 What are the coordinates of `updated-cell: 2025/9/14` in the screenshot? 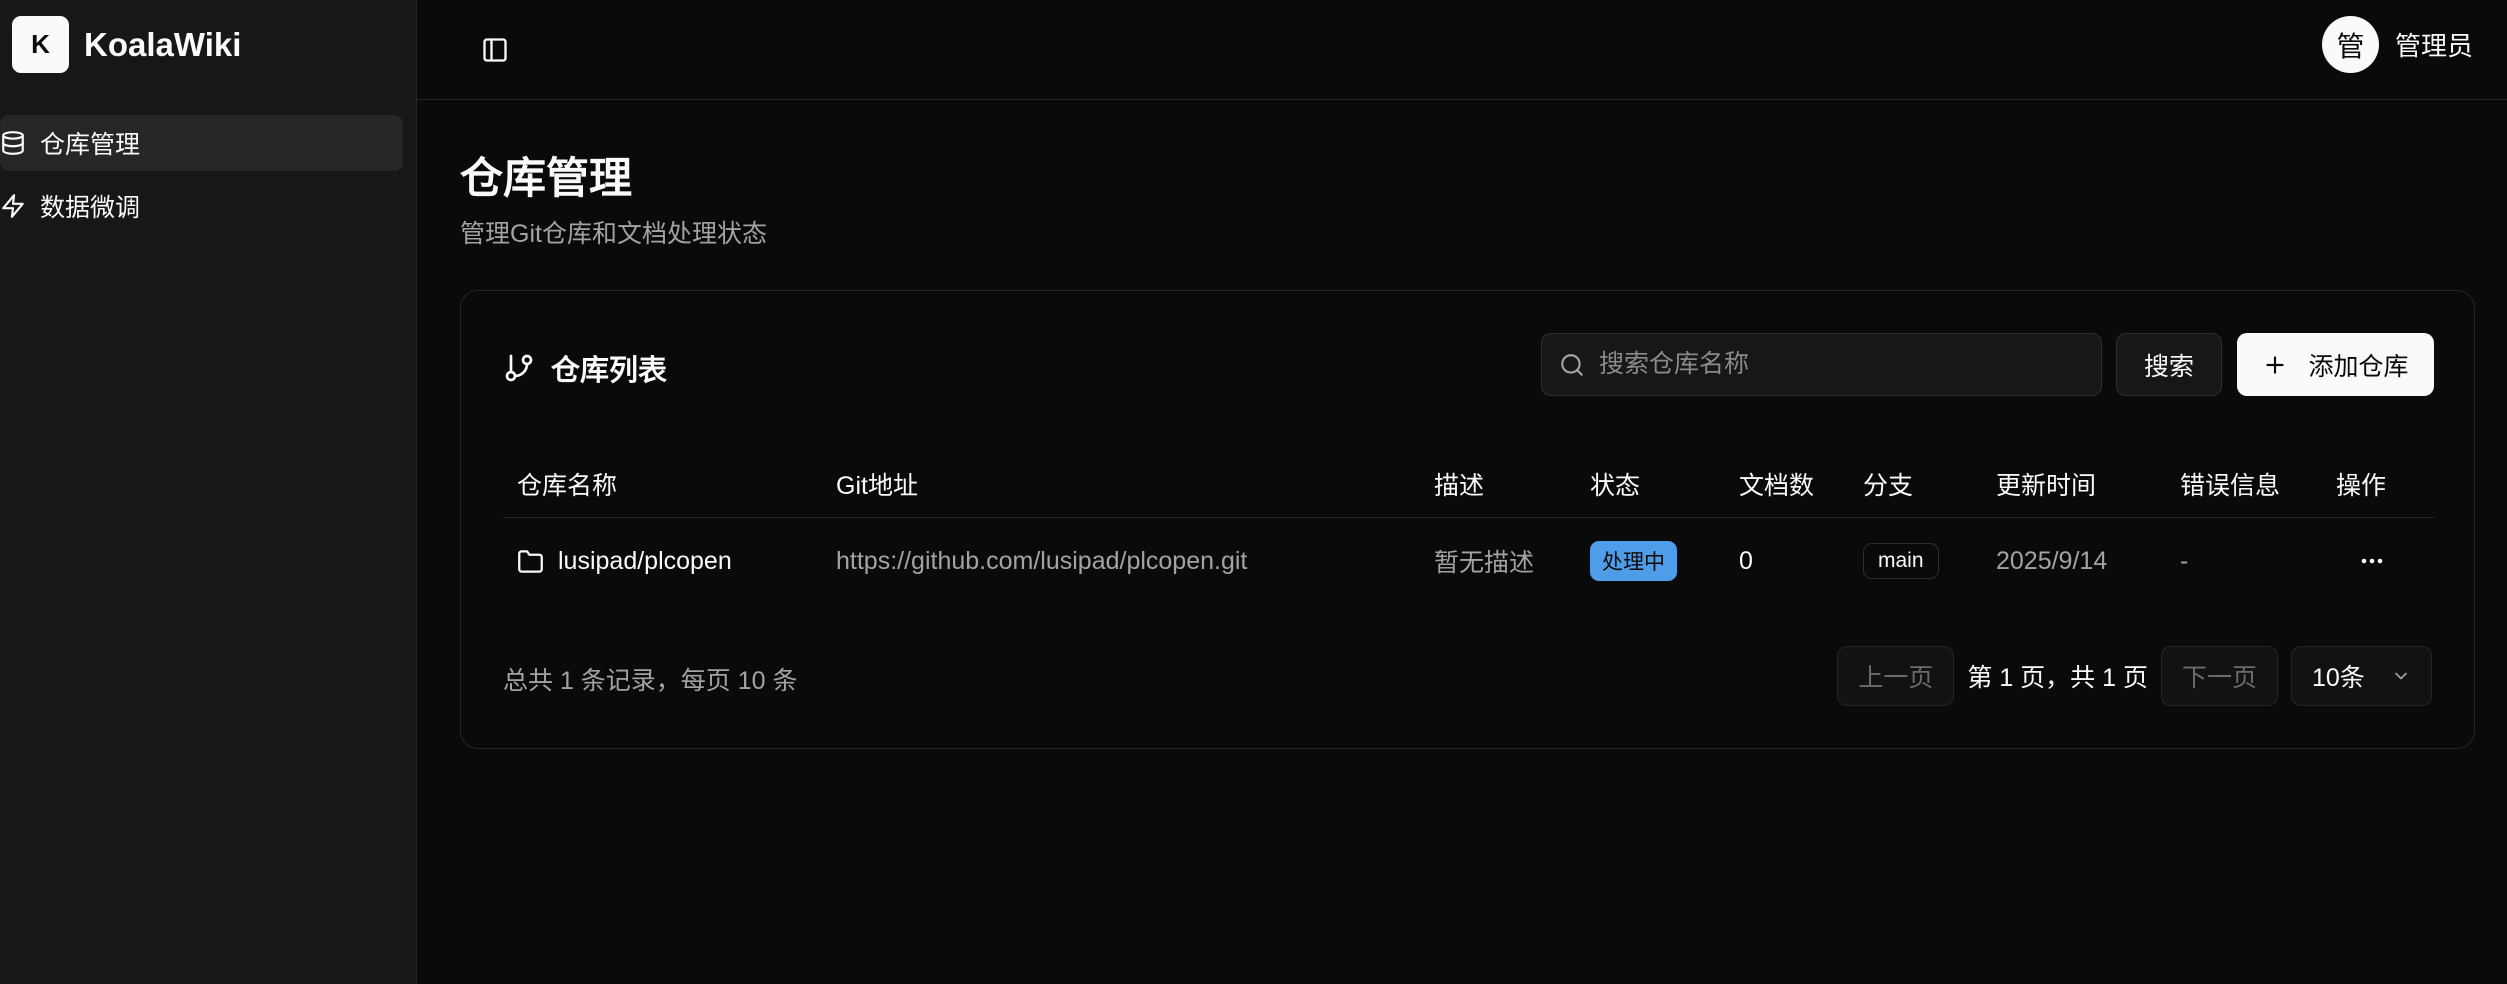 It's located at (2052, 560).